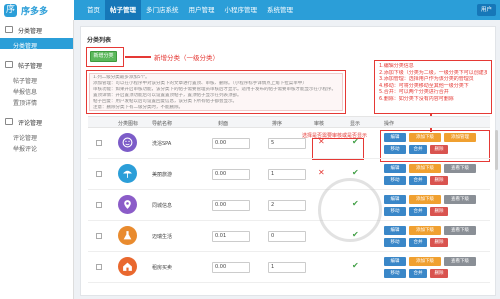 The width and height of the screenshot is (500, 299). I want to click on table-row: 迈瑞生活 0.01 0 ✔ 编辑 添加下级 查看下级 移动 合并 删除, so click(289, 237).